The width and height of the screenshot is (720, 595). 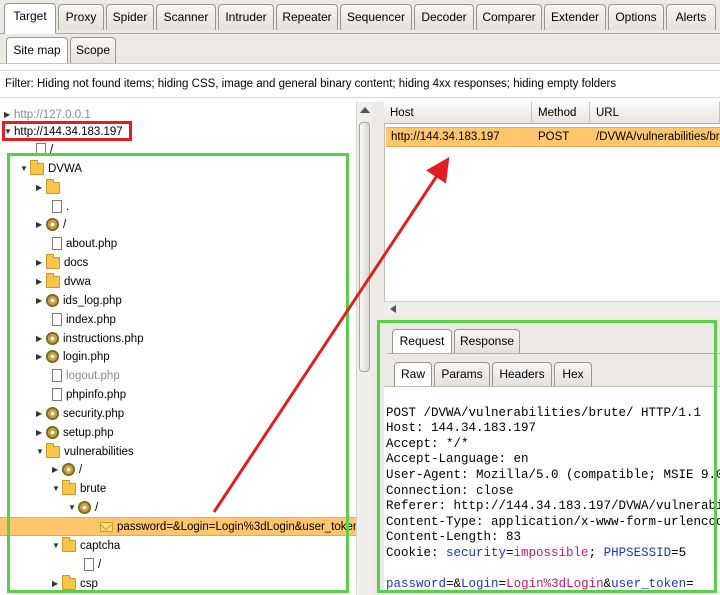 I want to click on tree-vertical-scrollbar, so click(x=364, y=348).